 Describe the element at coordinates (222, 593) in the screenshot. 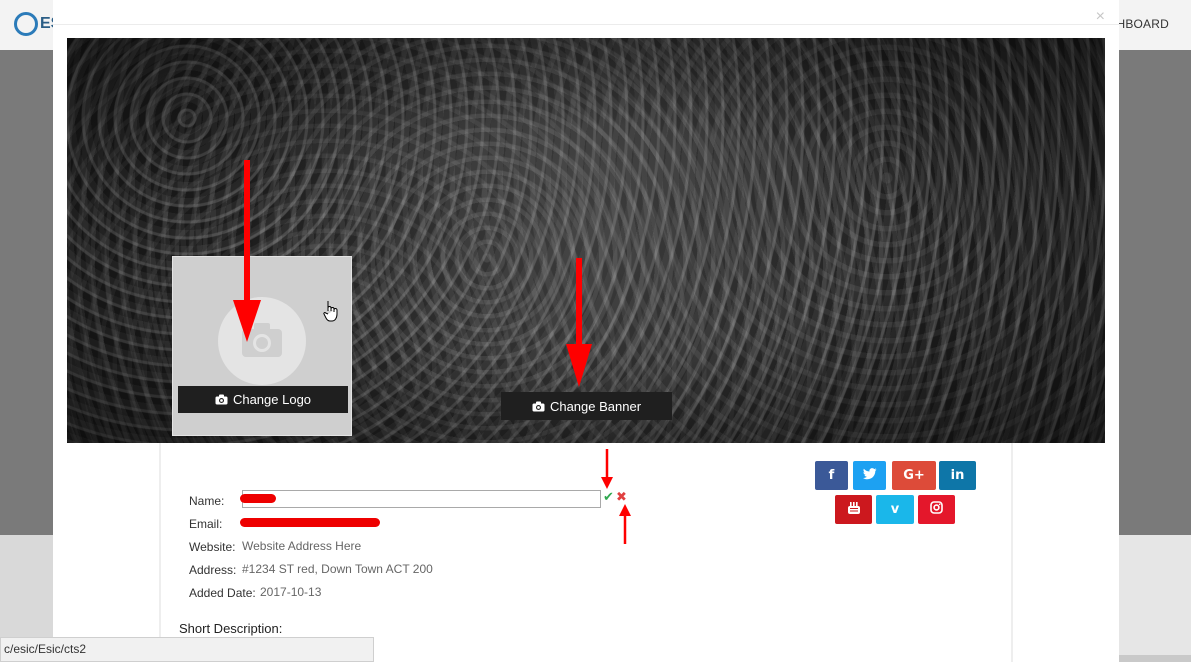

I see `added-date-label: Added Date:` at that location.